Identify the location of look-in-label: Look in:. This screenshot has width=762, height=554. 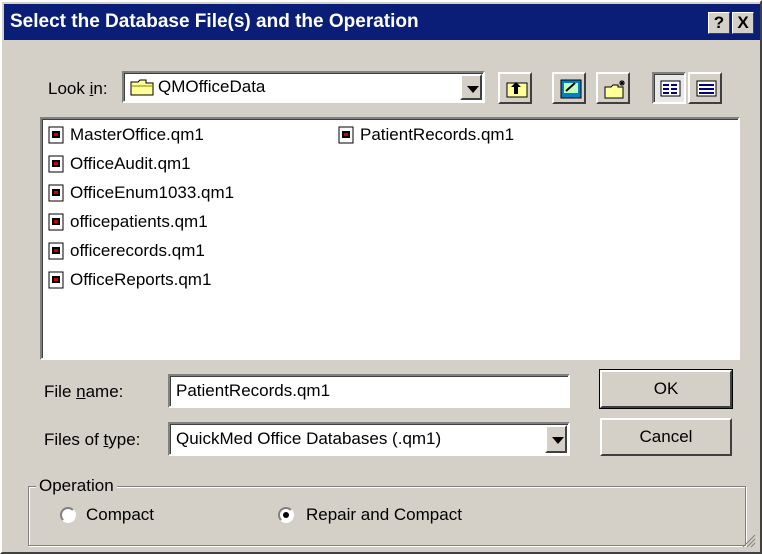
(78, 88).